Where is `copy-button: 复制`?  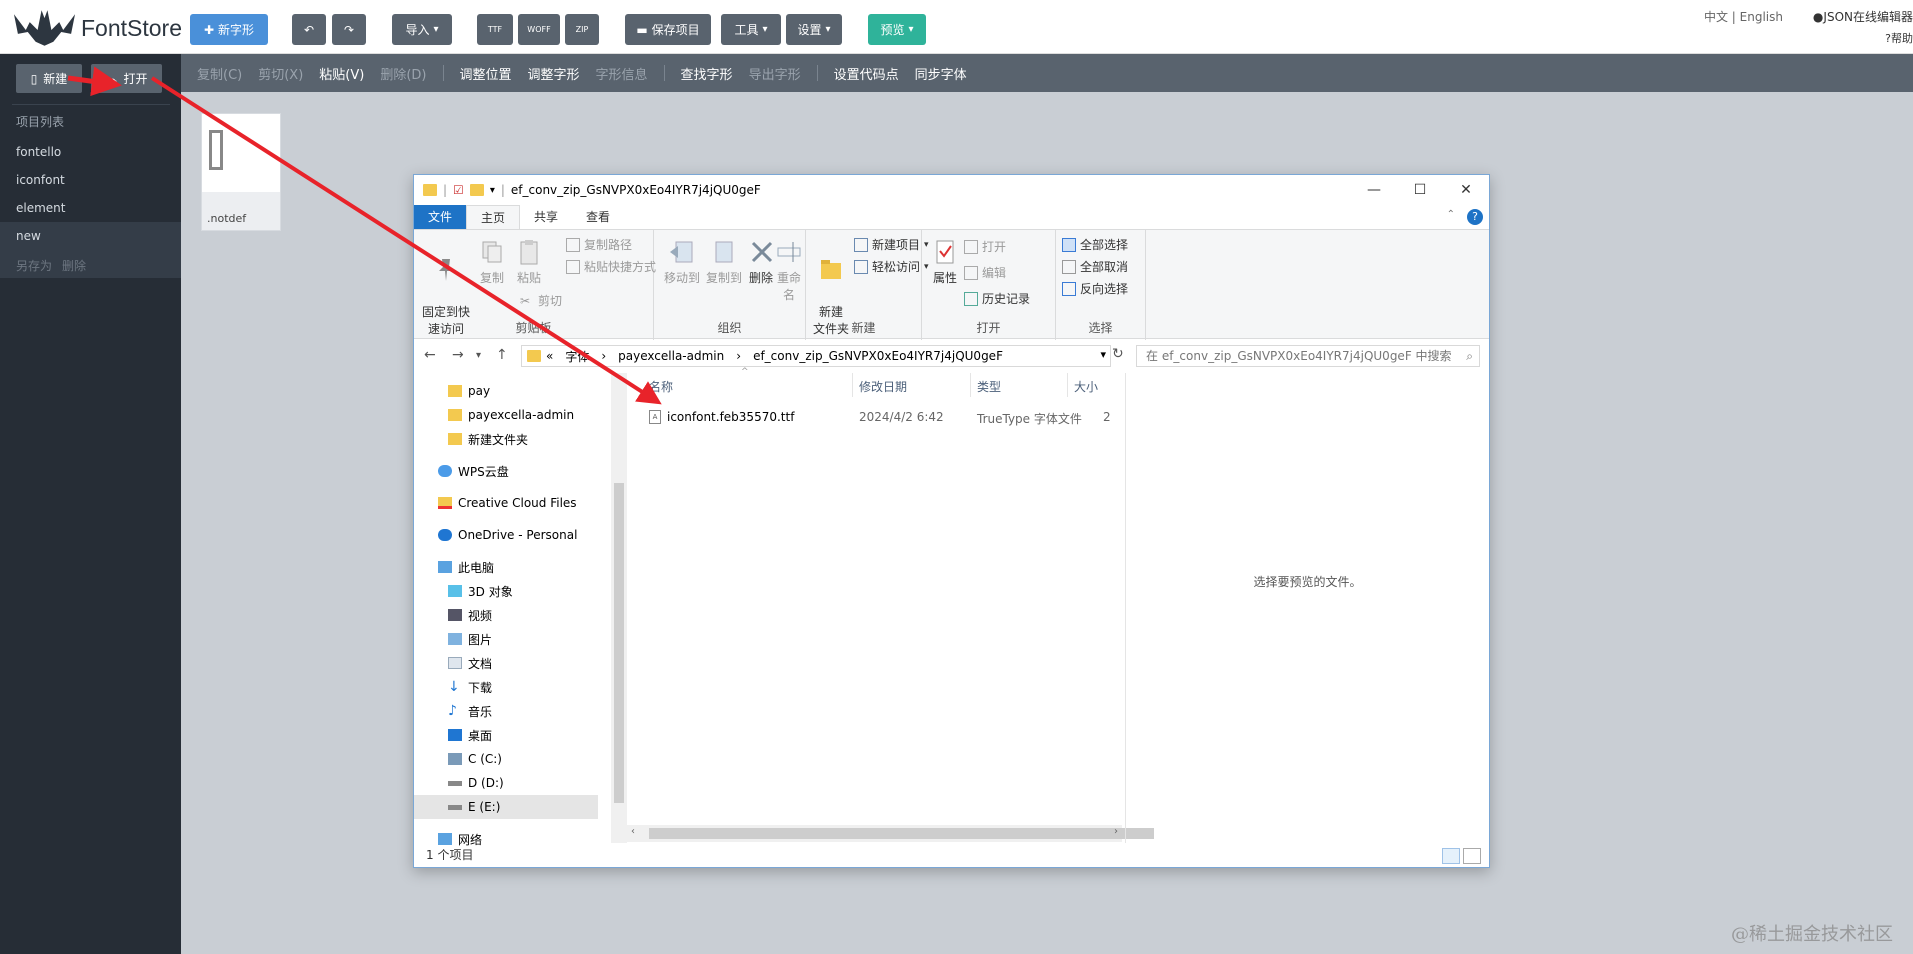
copy-button: 复制 is located at coordinates (492, 262).